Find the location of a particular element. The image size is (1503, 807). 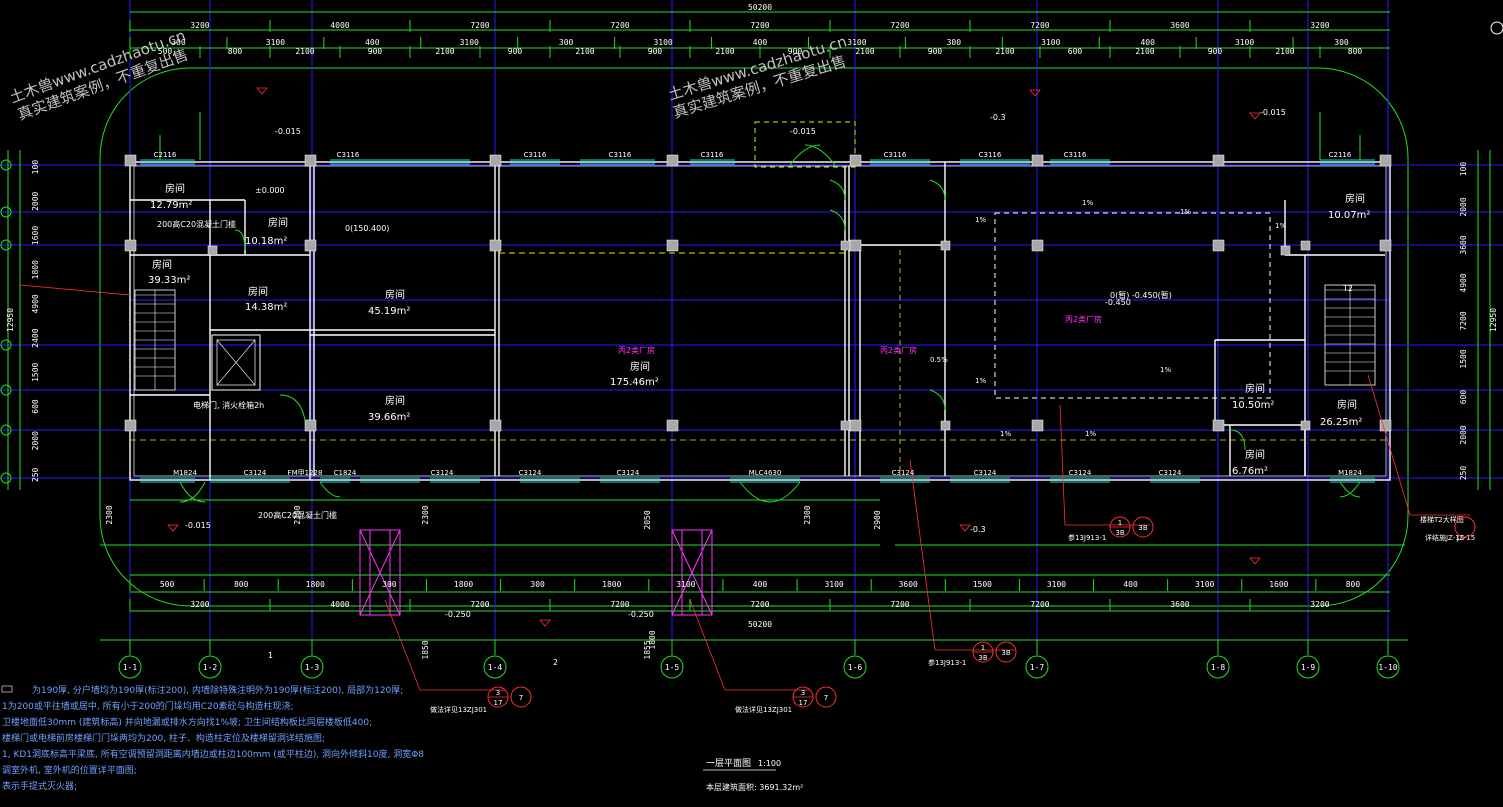

dim-r-4: 4900 is located at coordinates (1463, 282).